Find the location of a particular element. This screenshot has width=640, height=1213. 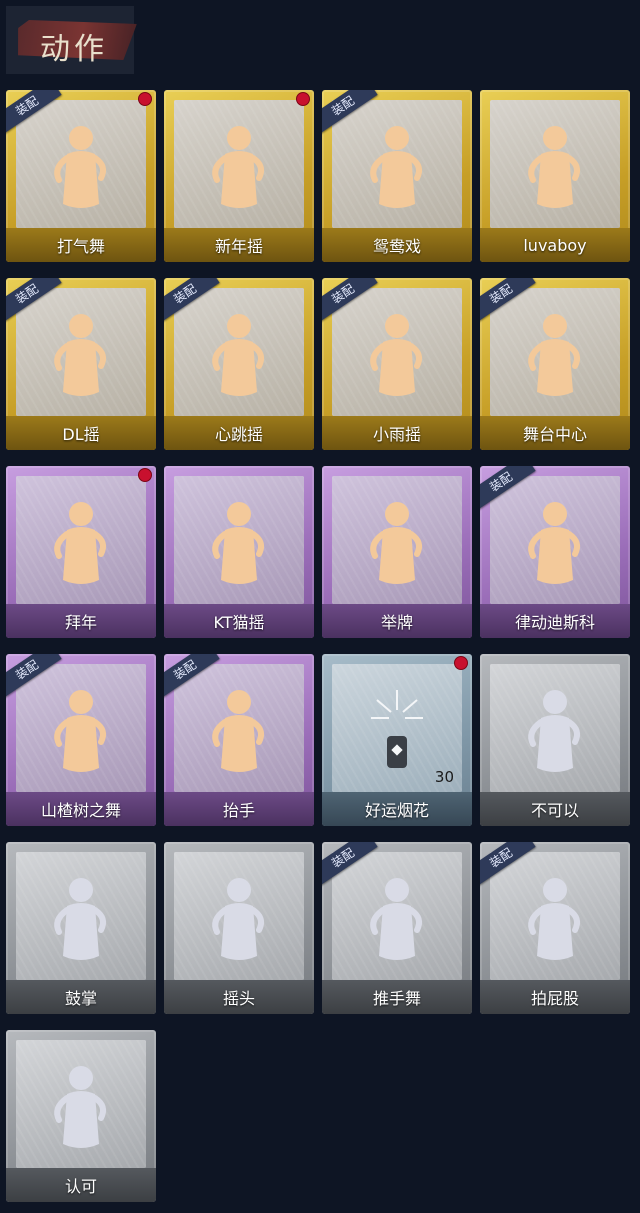

emote-card: 打气舞 装配 is located at coordinates (81, 176).